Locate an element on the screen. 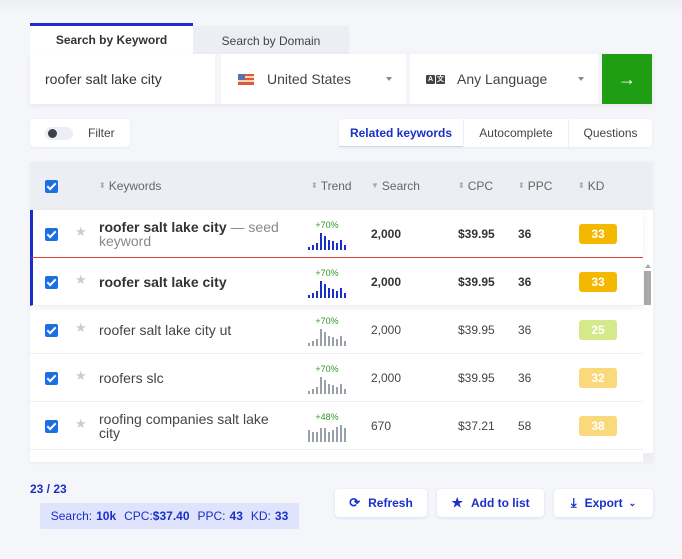 Image resolution: width=682 pixels, height=559 pixels. column-keywords: ⬍ Keywords is located at coordinates (130, 186).